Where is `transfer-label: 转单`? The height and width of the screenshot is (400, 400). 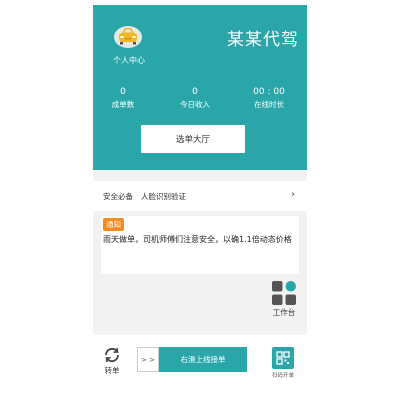 transfer-label: 转单 is located at coordinates (112, 370).